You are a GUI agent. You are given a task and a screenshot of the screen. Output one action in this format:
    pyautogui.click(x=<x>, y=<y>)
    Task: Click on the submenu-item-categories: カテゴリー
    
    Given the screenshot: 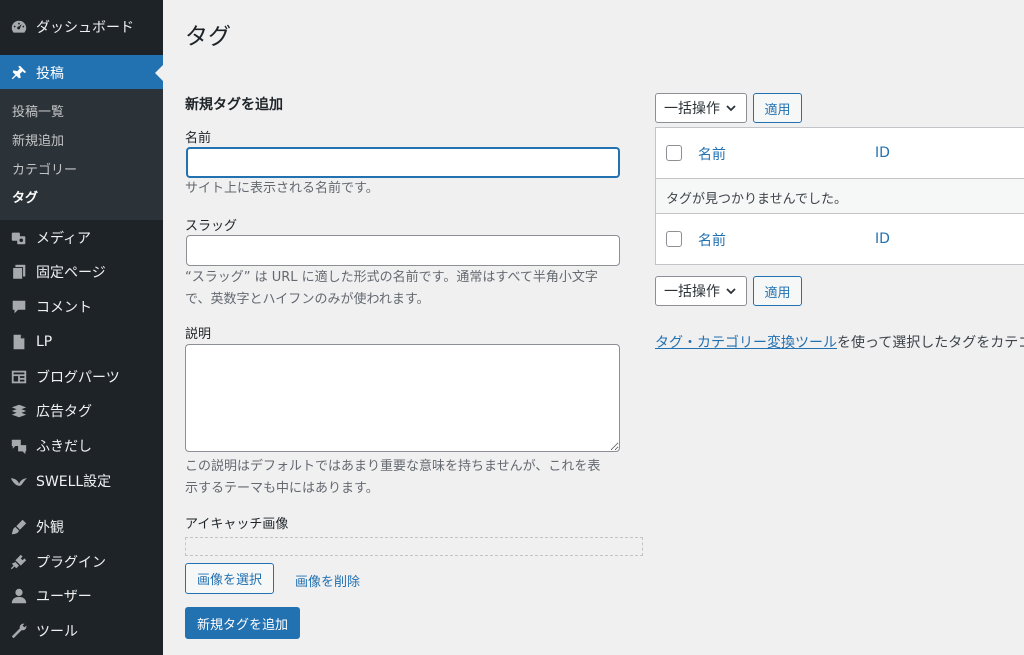 What is the action you would take?
    pyautogui.click(x=44, y=168)
    